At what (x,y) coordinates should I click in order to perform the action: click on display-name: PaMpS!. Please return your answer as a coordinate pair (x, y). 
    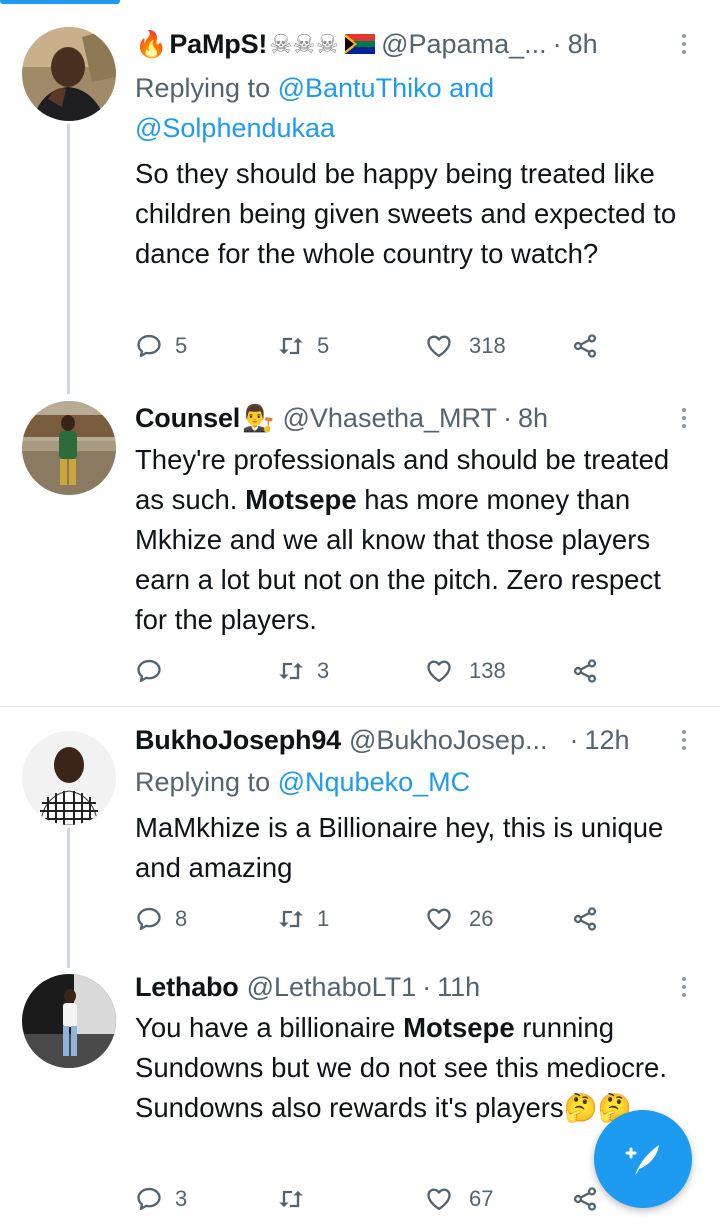
    Looking at the image, I should click on (218, 44).